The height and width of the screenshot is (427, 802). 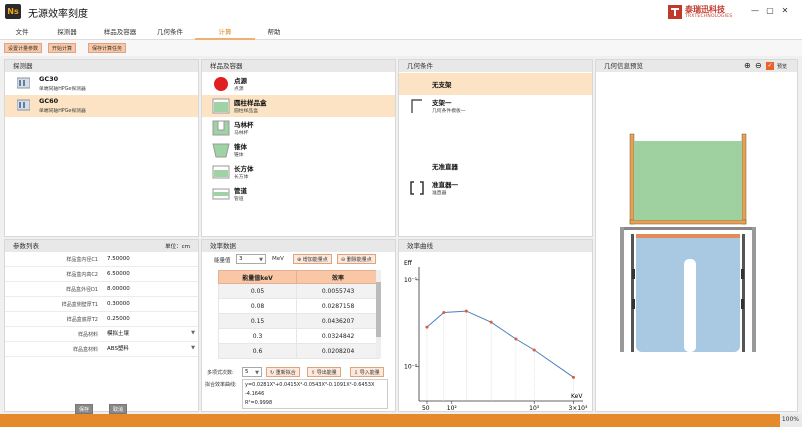 What do you see at coordinates (101, 349) in the screenshot?
I see `param-row: 样品盒材料 ABS塑料 ▼` at bounding box center [101, 349].